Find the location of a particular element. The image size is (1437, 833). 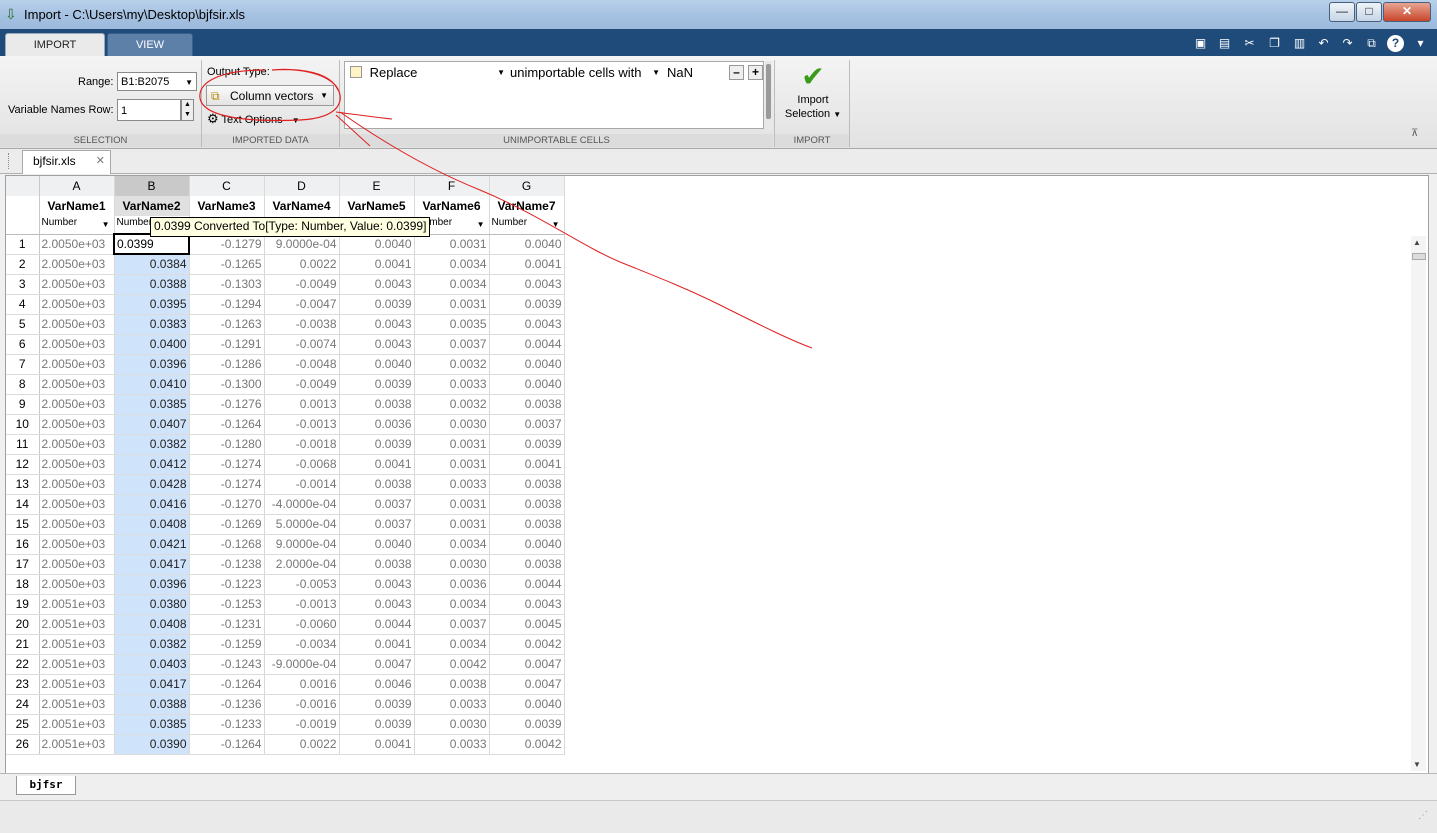

red-annotation-overlay is located at coordinates (506, 208).